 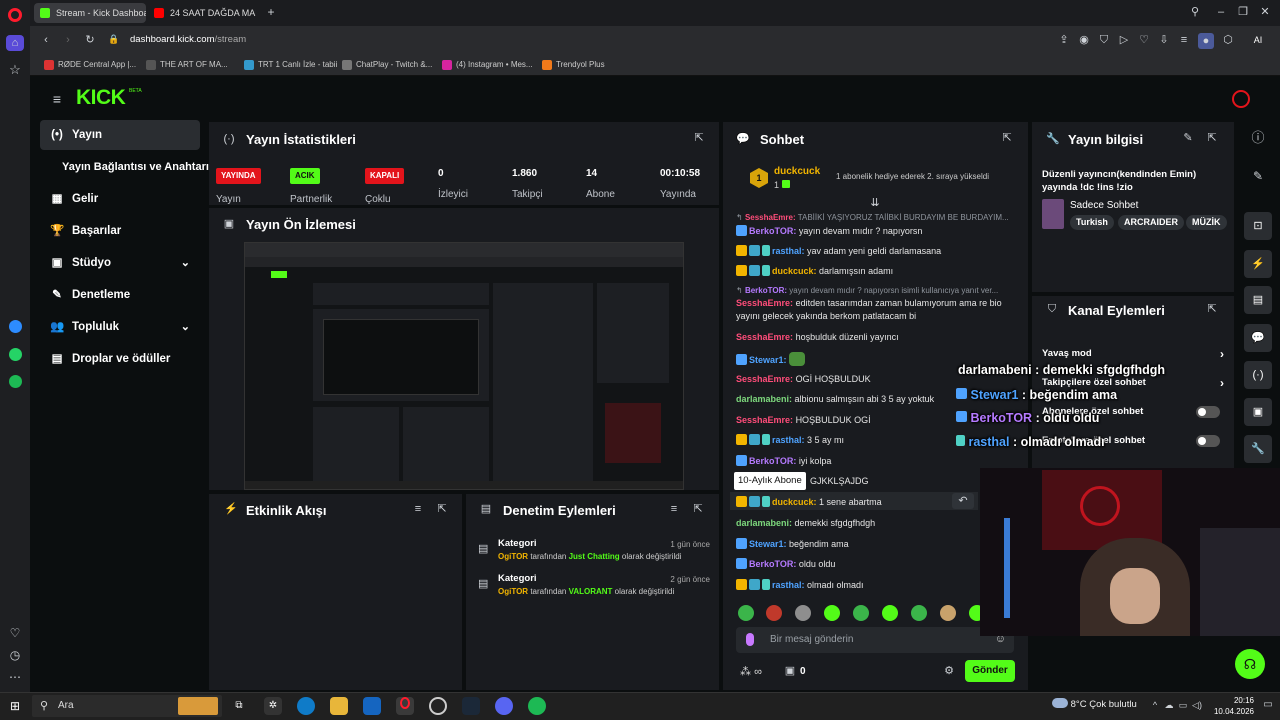 I want to click on outlook-icon, so click(x=372, y=706).